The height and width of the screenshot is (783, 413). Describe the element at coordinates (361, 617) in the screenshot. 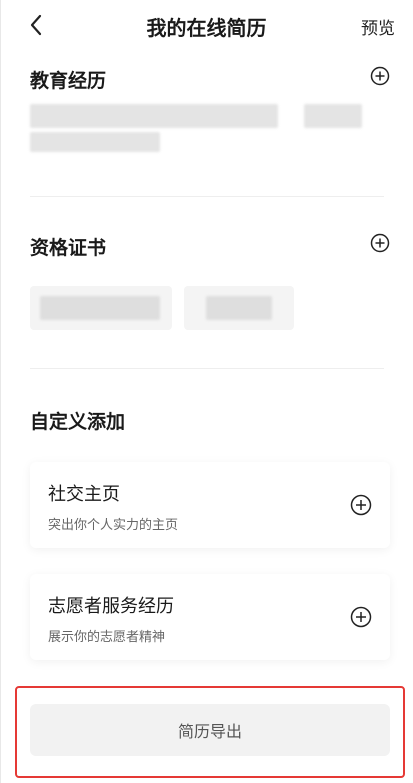

I see `add-volunteer-experience-icon` at that location.